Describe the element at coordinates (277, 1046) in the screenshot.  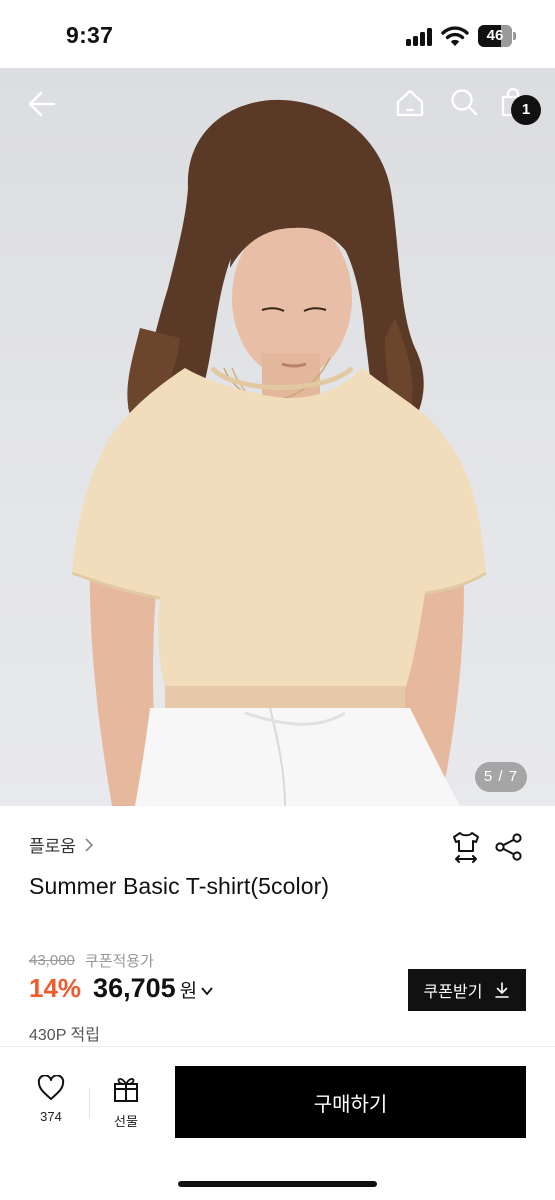
I see `divider` at that location.